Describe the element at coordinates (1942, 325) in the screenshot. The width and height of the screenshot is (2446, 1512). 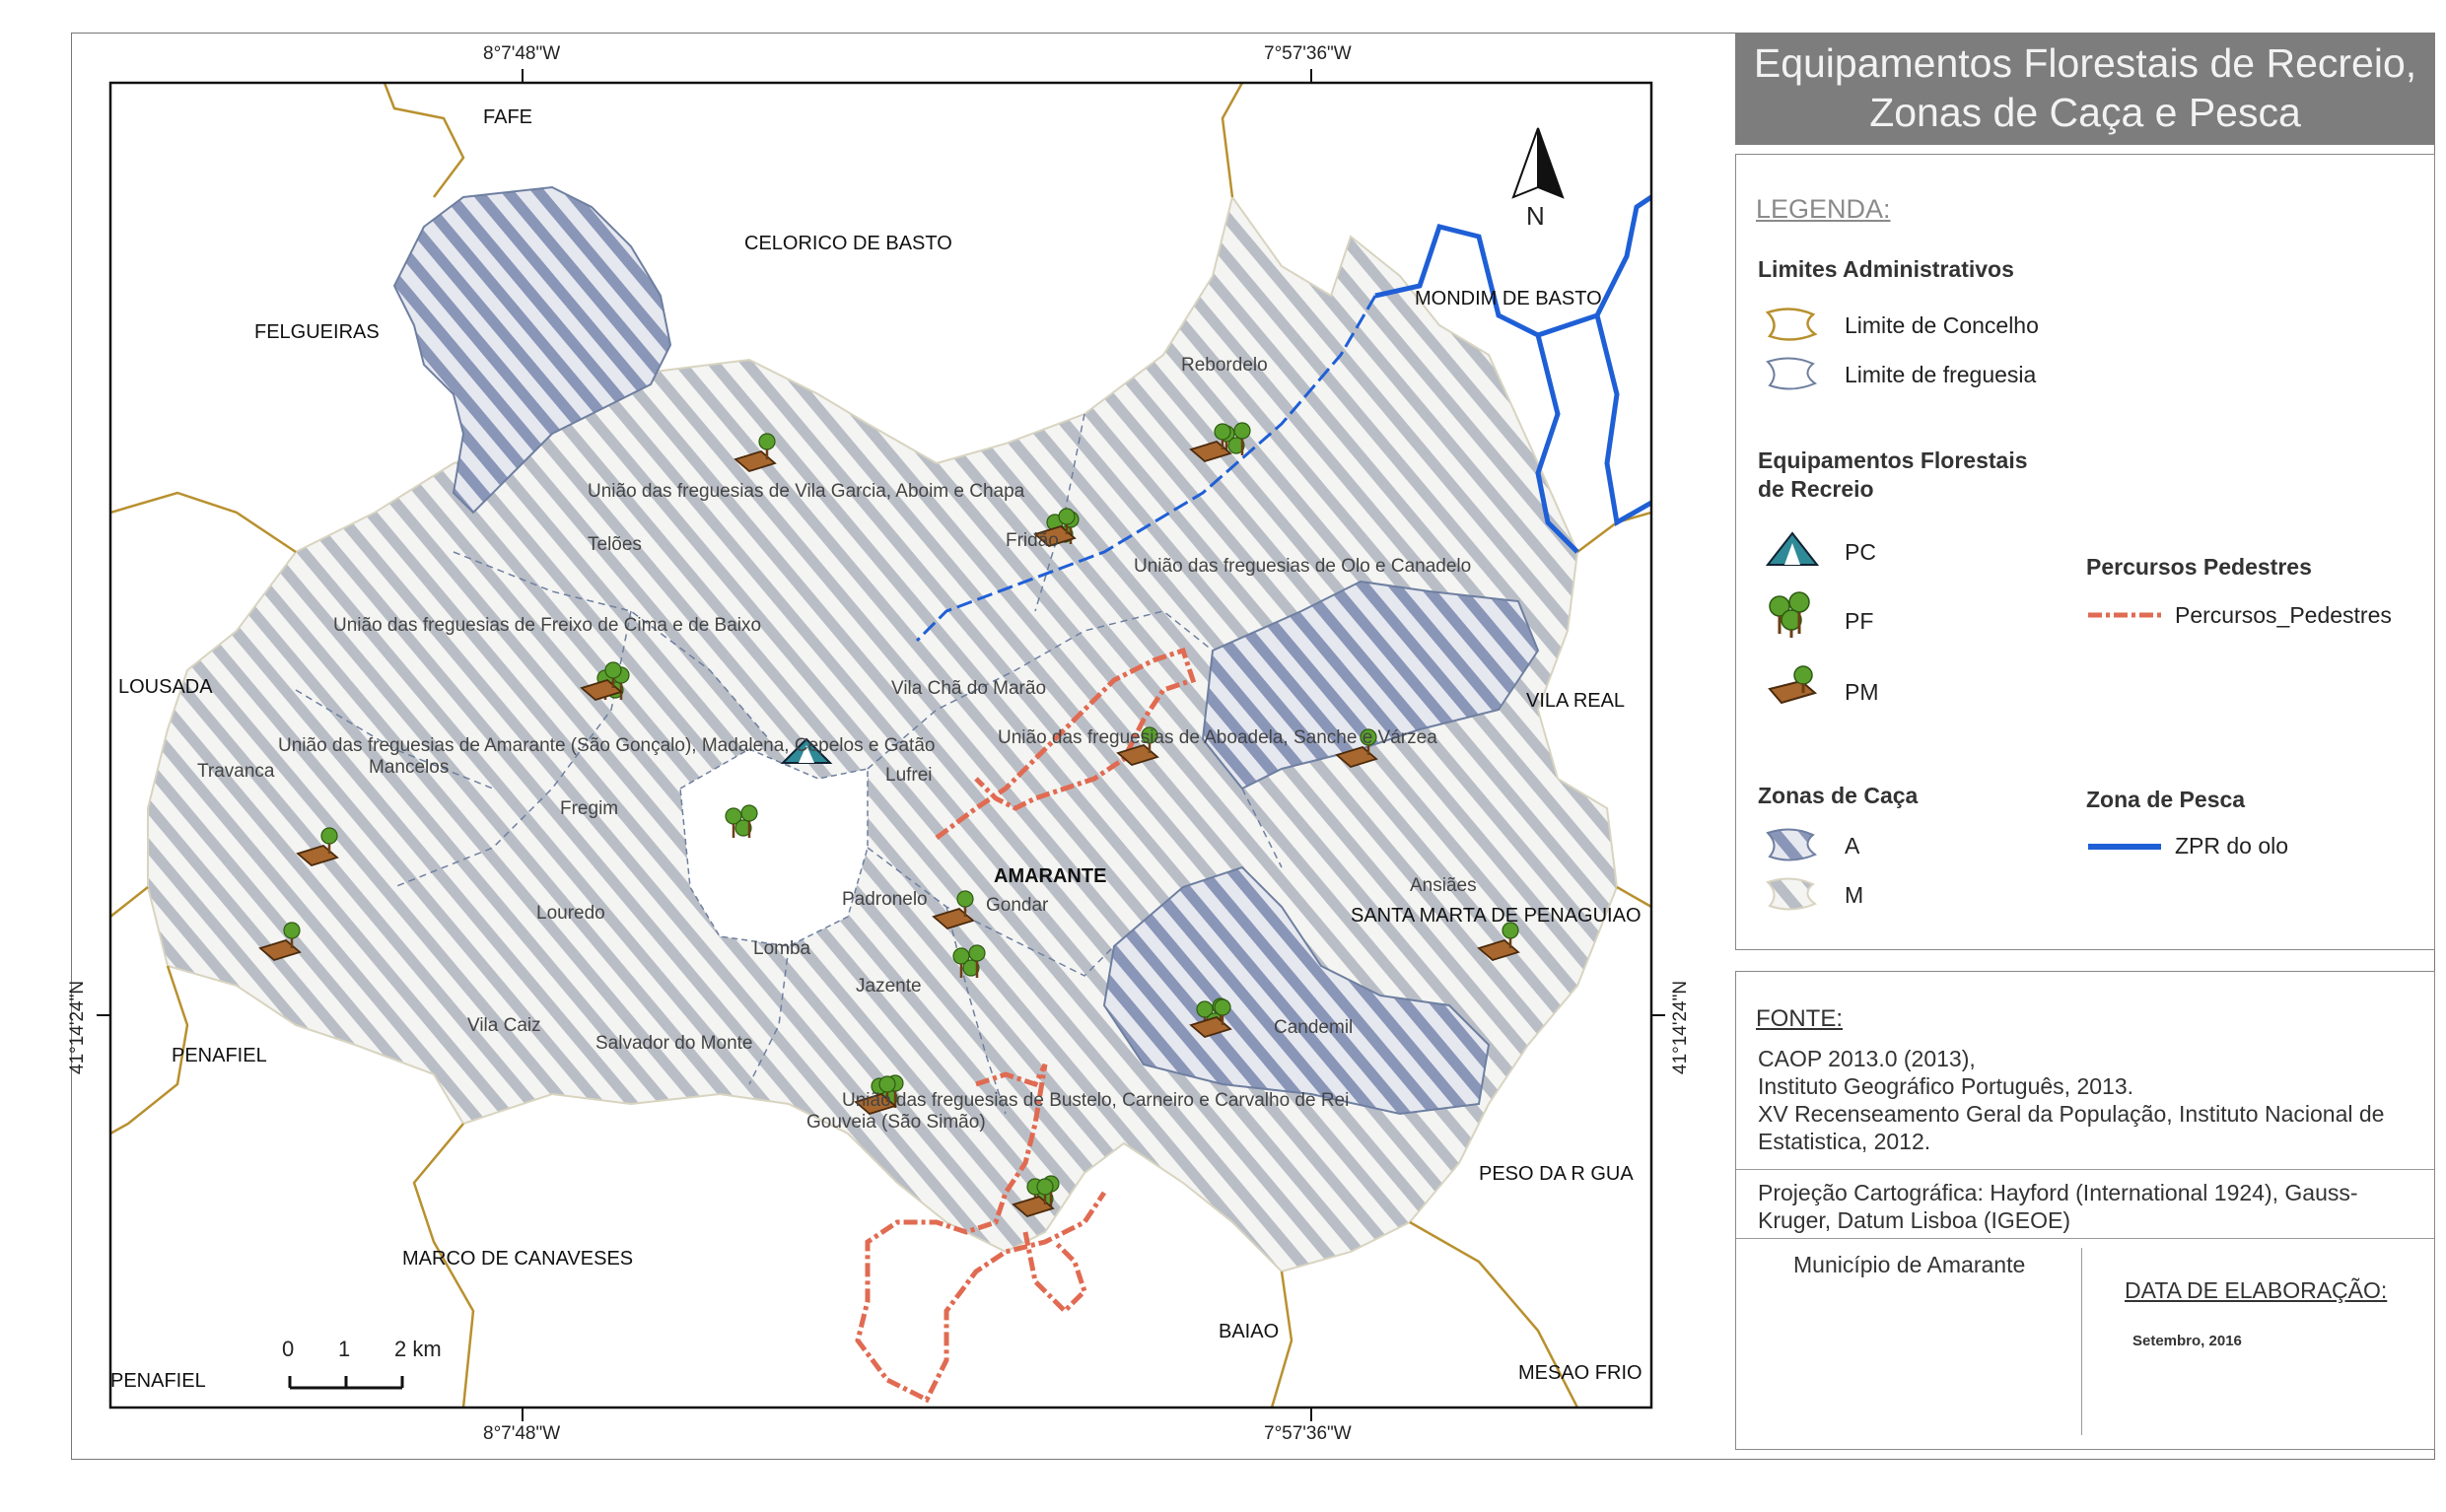
I see `legend-concelho-label: Limite de Concelho` at that location.